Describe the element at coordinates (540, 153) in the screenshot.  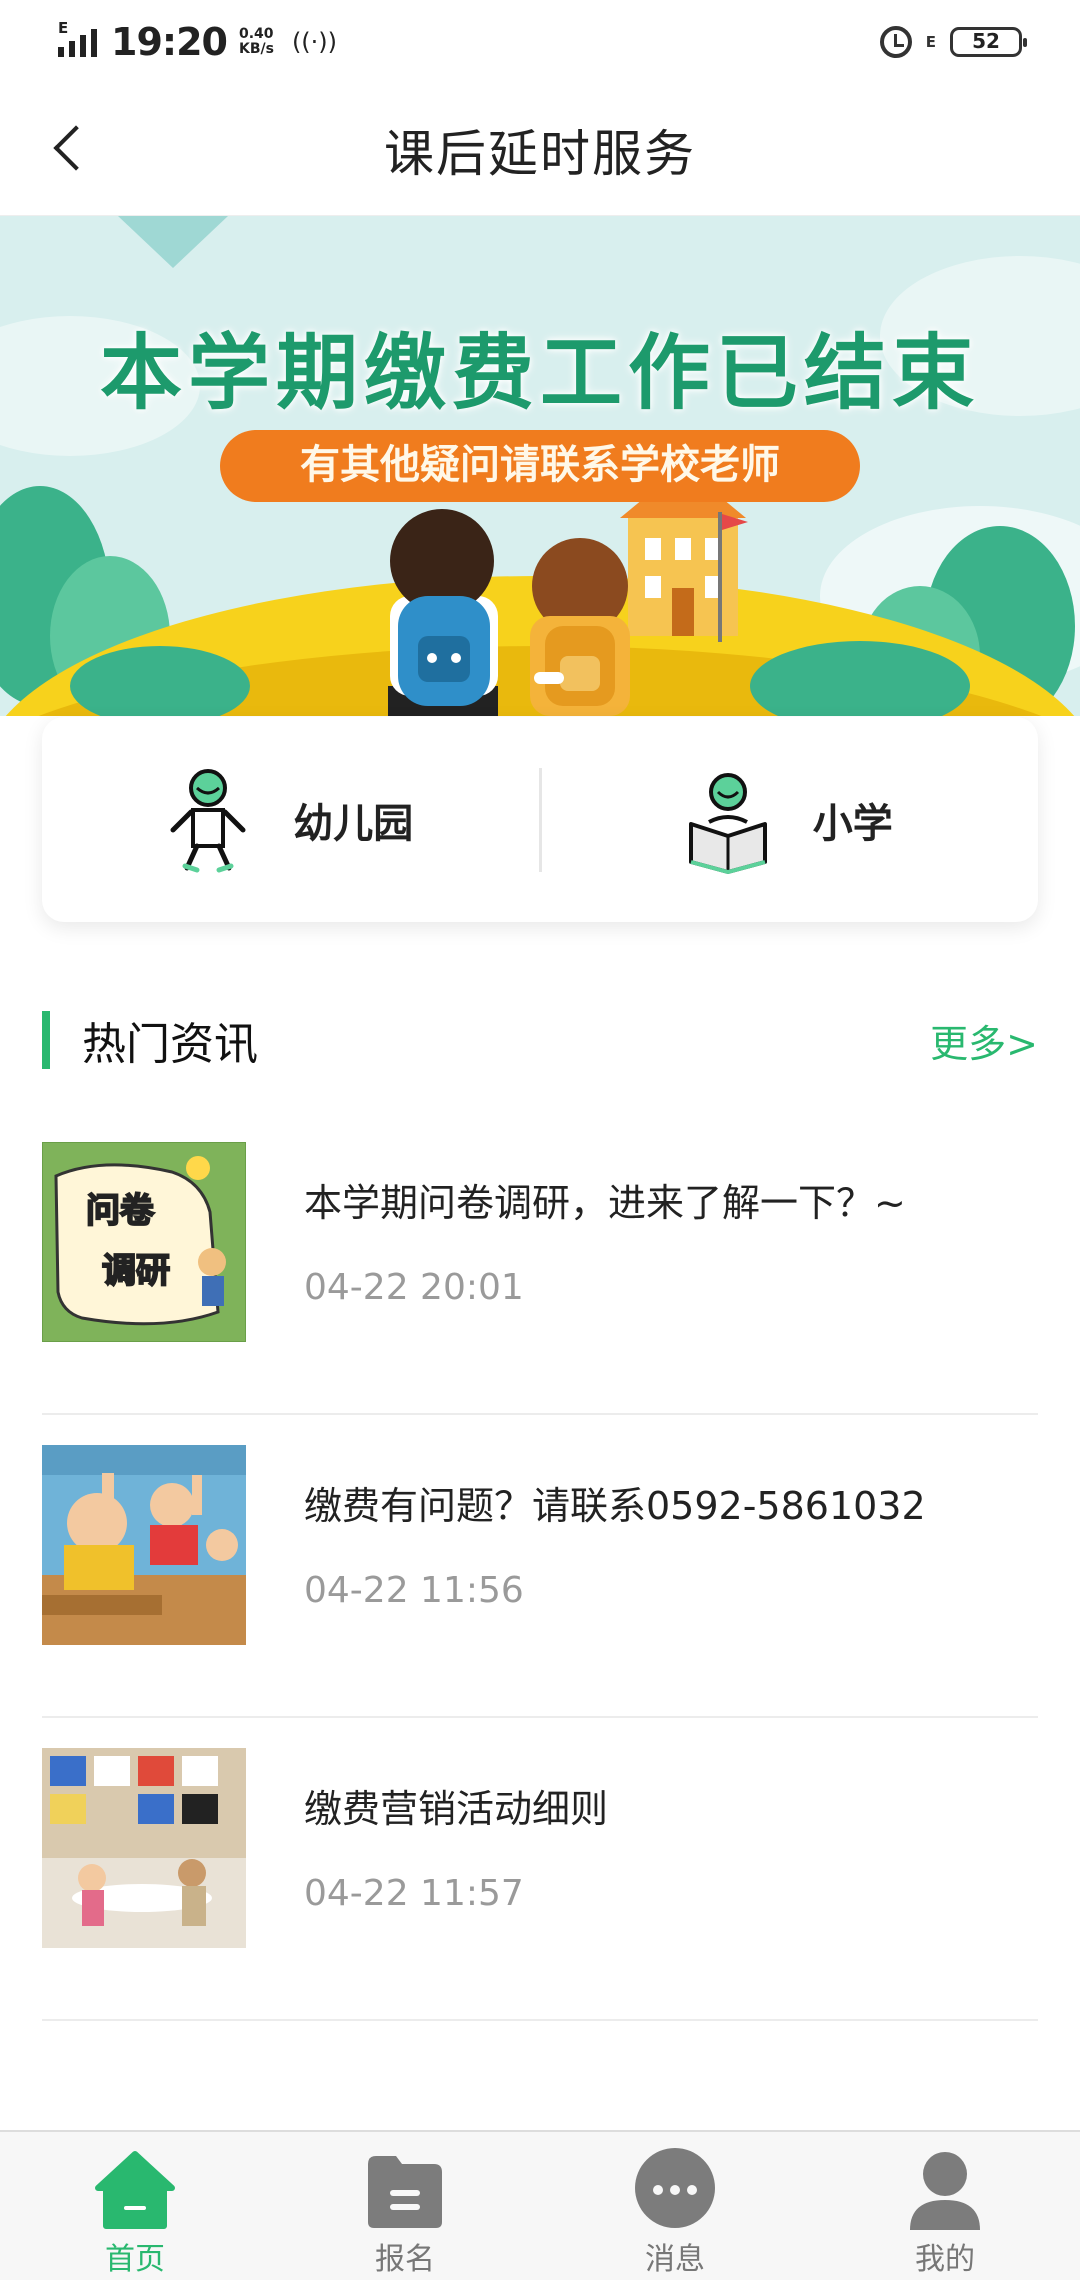
I see `page-title: 课后延时服务` at that location.